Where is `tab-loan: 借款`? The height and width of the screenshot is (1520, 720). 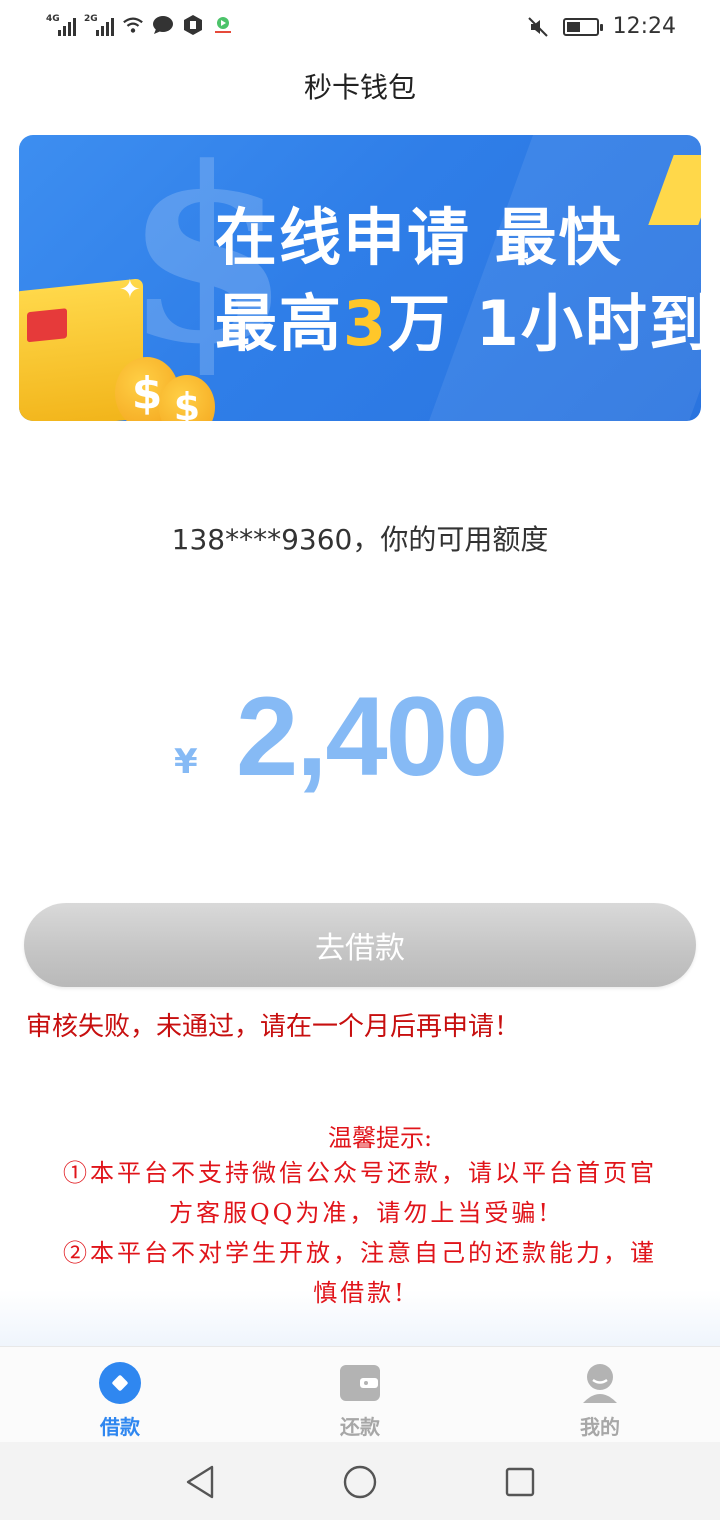
tab-loan: 借款 is located at coordinates (120, 1394).